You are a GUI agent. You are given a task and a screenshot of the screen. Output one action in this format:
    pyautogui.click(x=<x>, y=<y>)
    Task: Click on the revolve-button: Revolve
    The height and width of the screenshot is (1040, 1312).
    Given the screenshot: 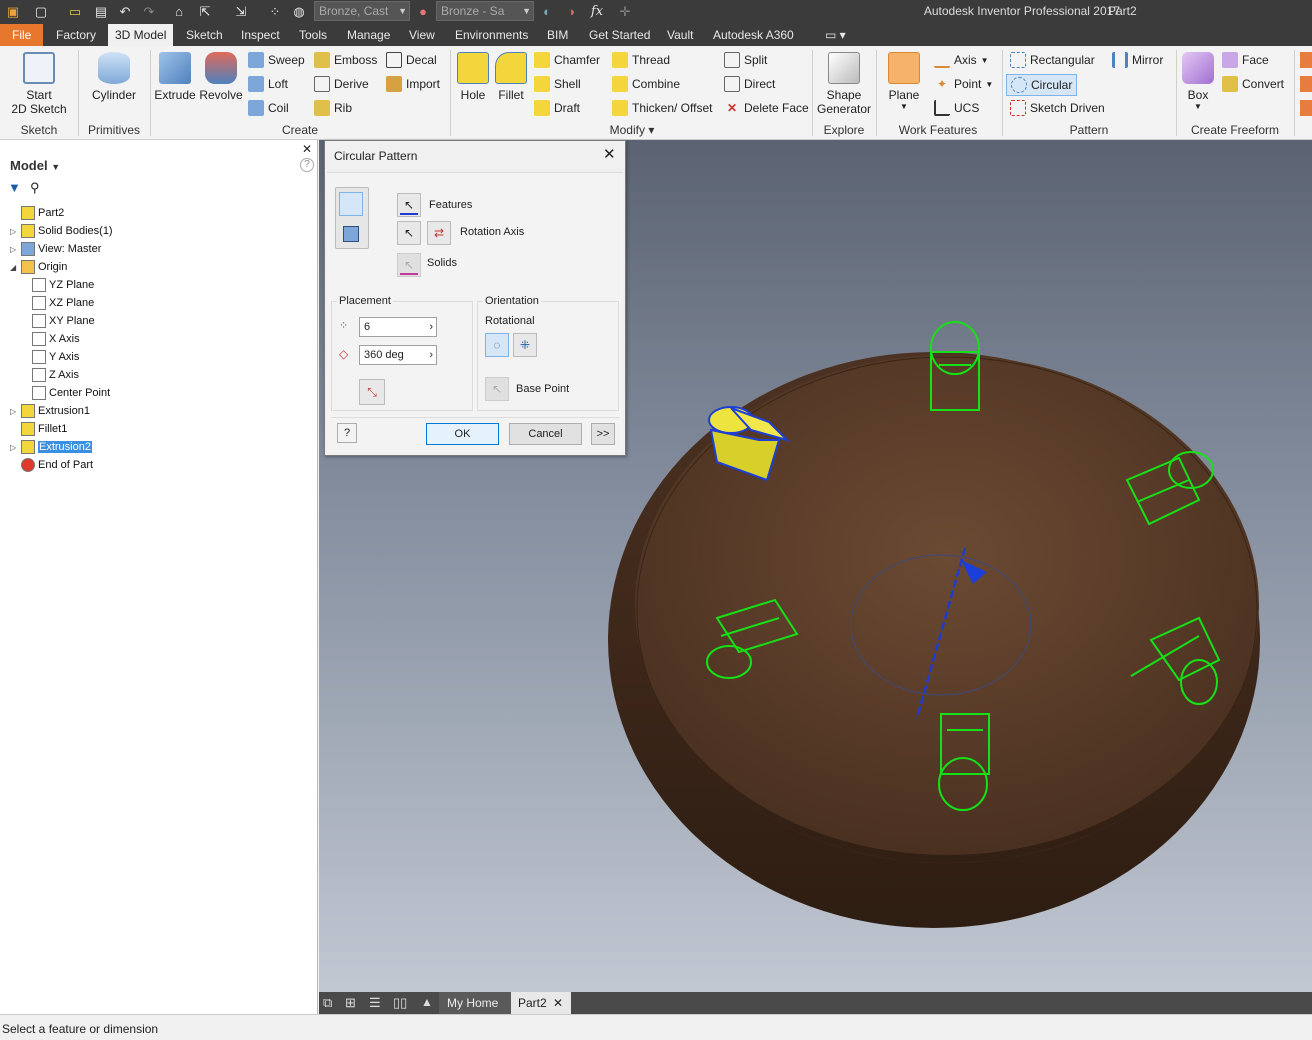 What is the action you would take?
    pyautogui.click(x=221, y=77)
    